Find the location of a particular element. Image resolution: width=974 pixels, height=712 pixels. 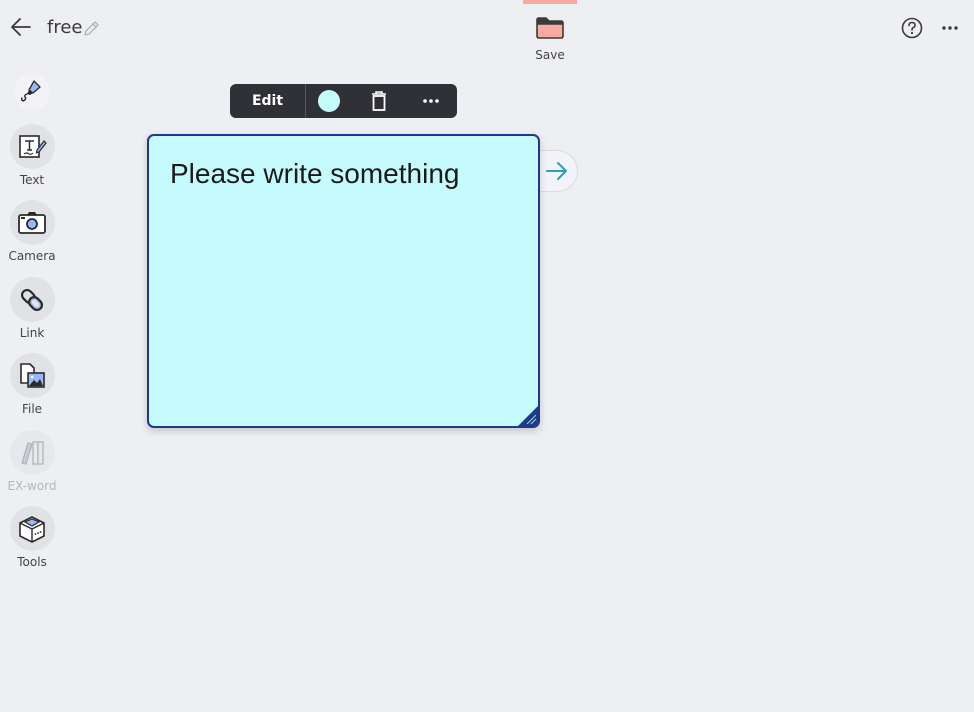

resize-handle-icon is located at coordinates (528, 416).